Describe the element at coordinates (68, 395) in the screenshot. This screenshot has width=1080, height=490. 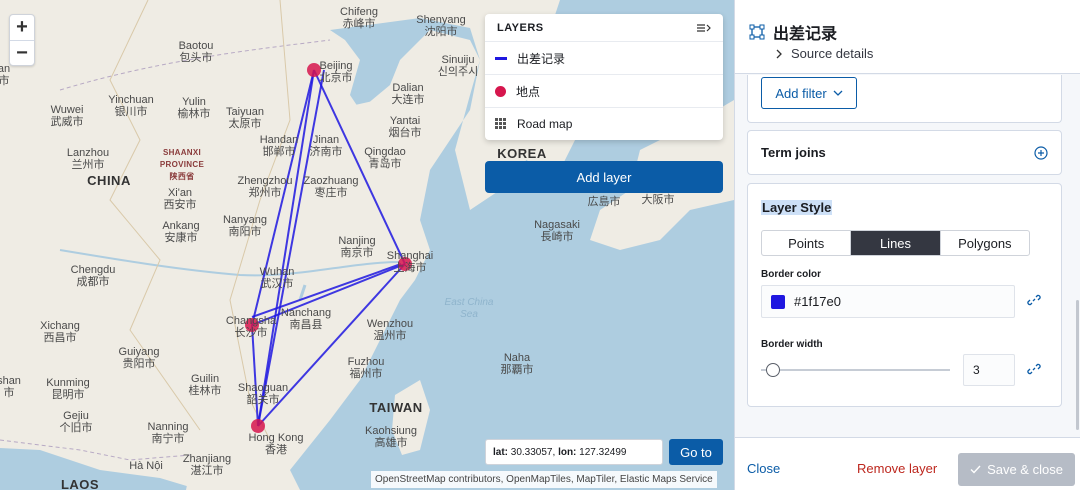
I see `place-label-line: 昆明市` at that location.